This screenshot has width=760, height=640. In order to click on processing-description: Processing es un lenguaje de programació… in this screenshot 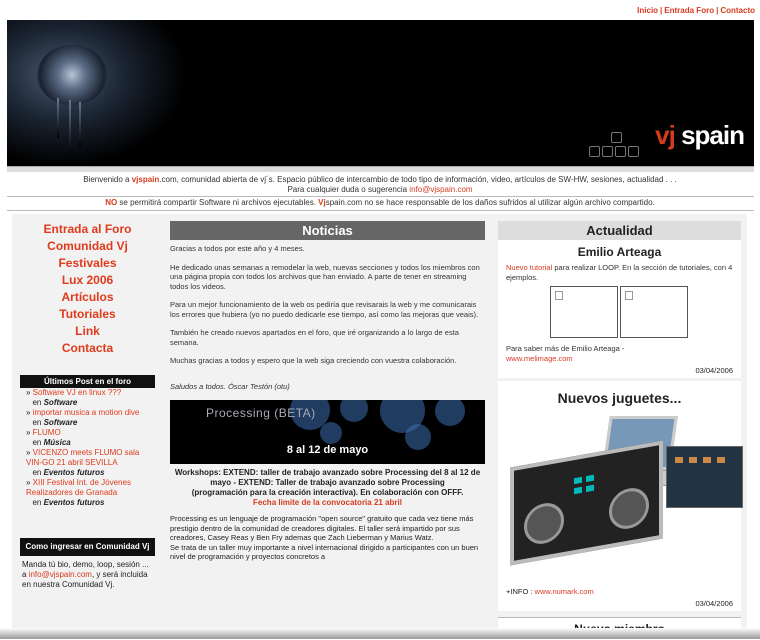, I will do `click(324, 537)`.